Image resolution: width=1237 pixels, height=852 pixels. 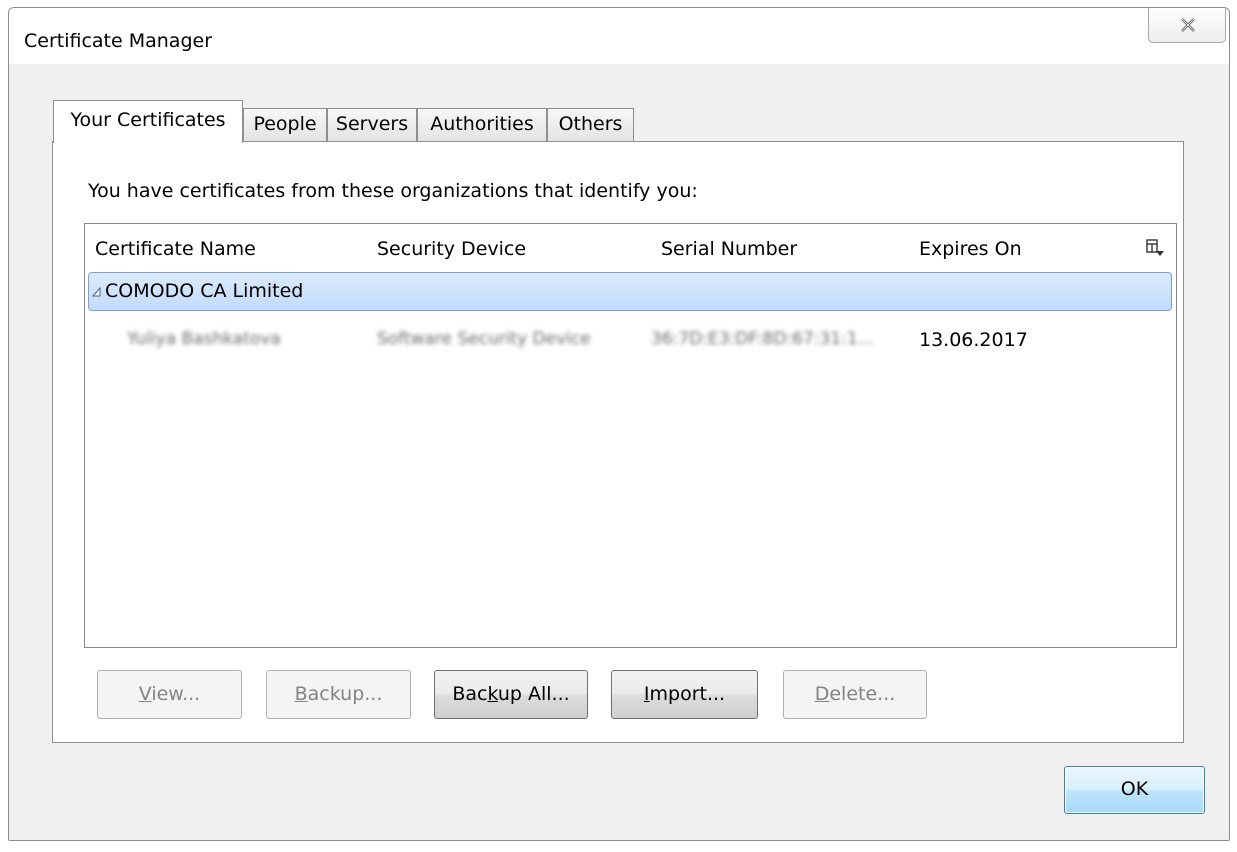 I want to click on cell-certificate-name: Yuliya Bashkatova, so click(x=204, y=339).